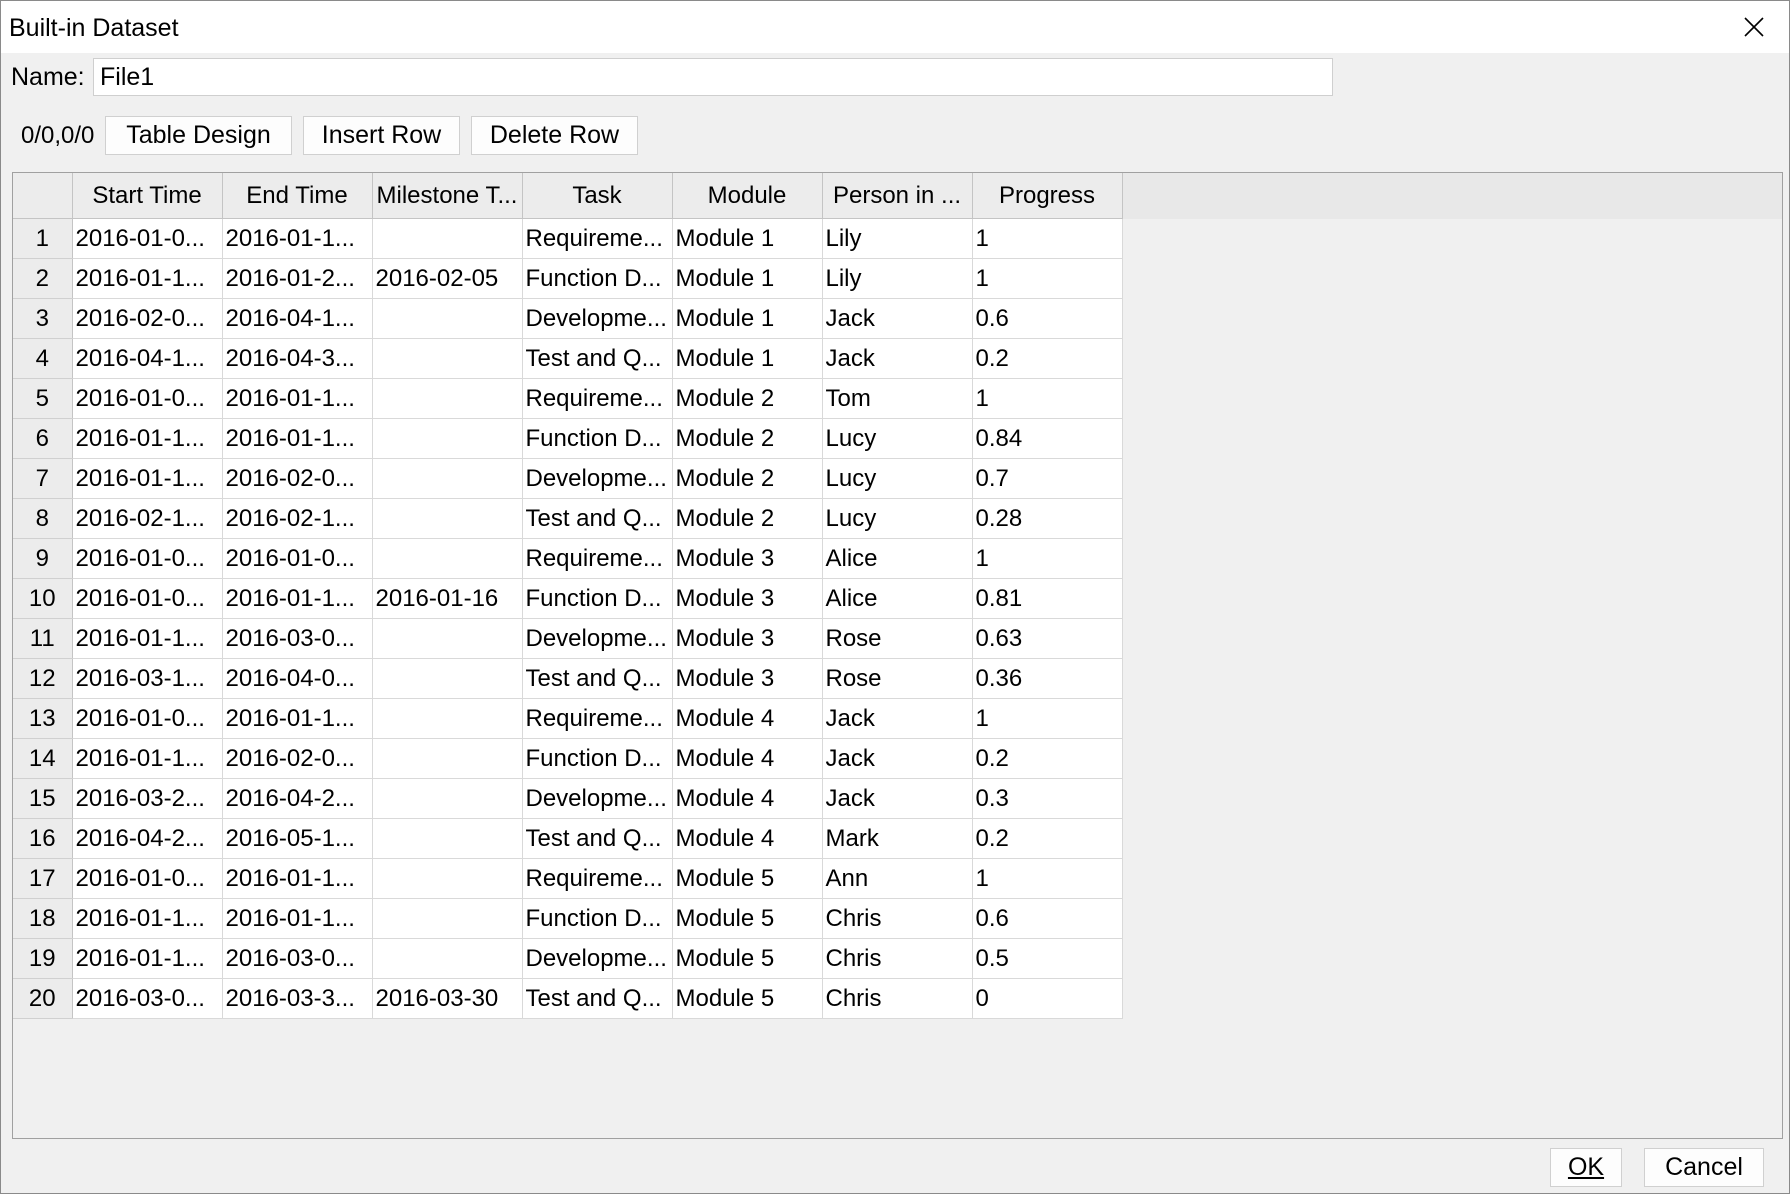 This screenshot has width=1792, height=1196. I want to click on insert-row-button: Insert Row, so click(381, 135).